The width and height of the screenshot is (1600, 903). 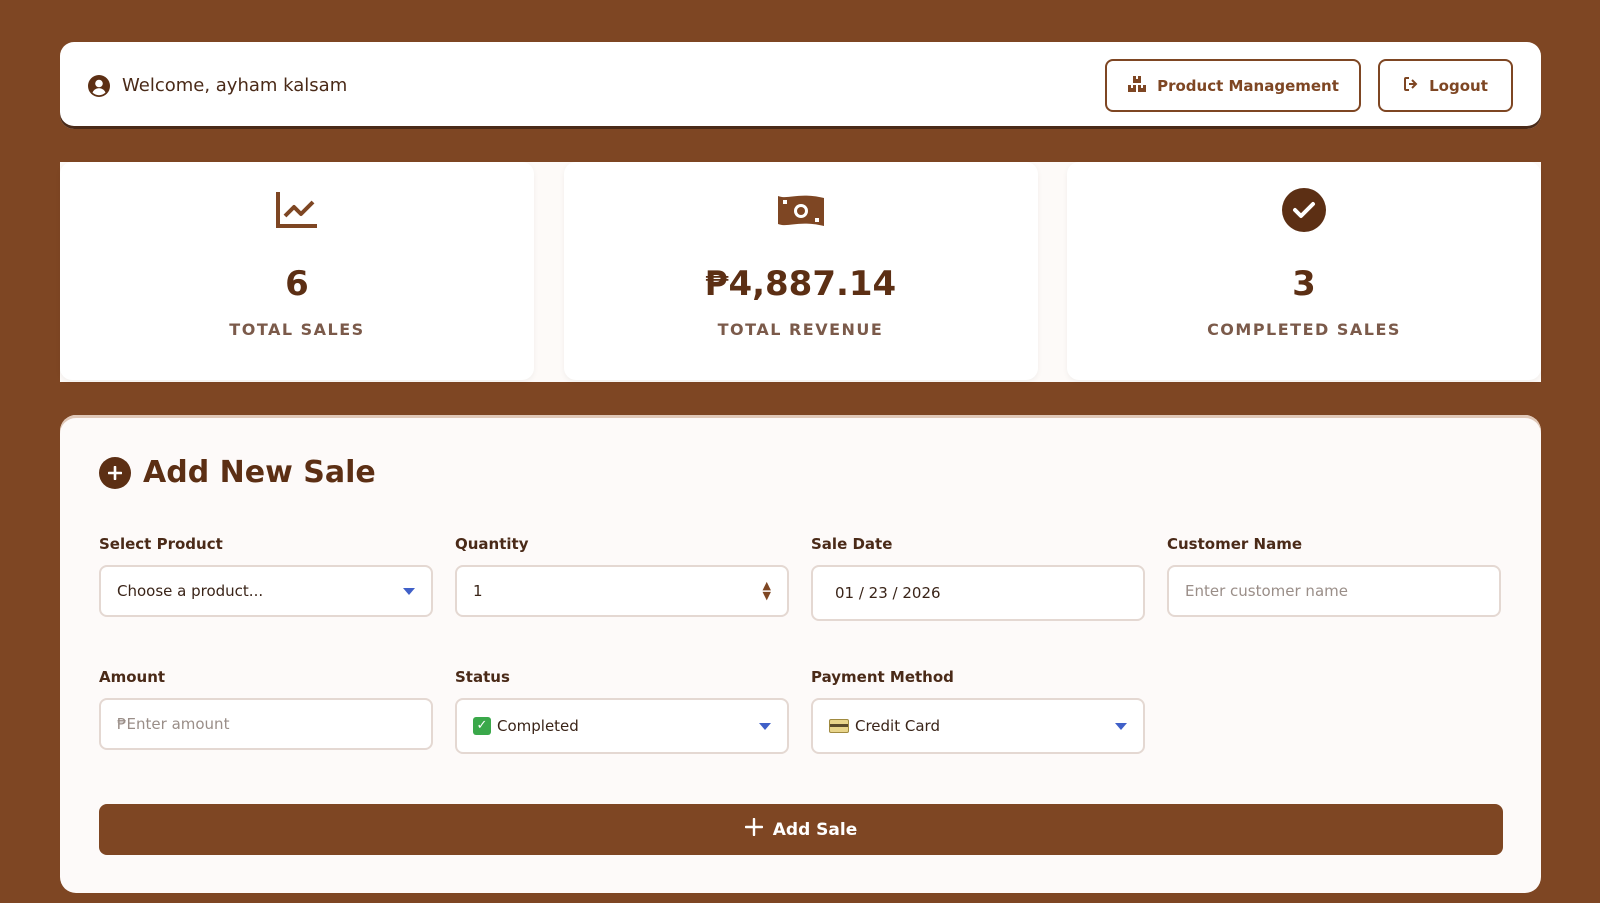 I want to click on status-value: Completed, so click(x=538, y=726).